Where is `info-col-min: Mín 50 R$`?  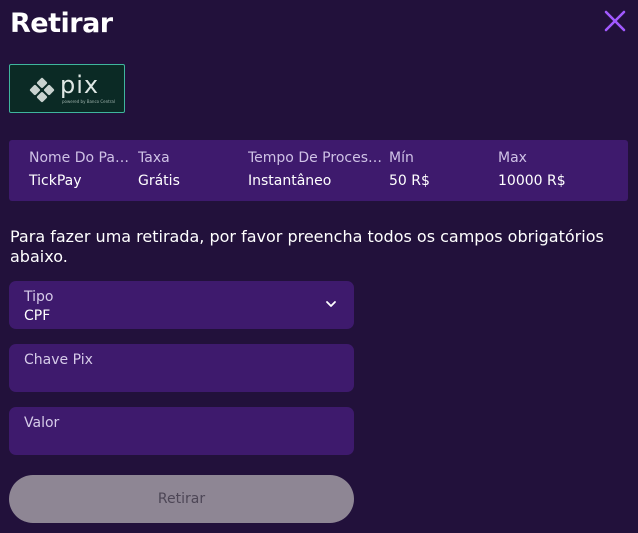 info-col-min: Mín 50 R$ is located at coordinates (439, 170).